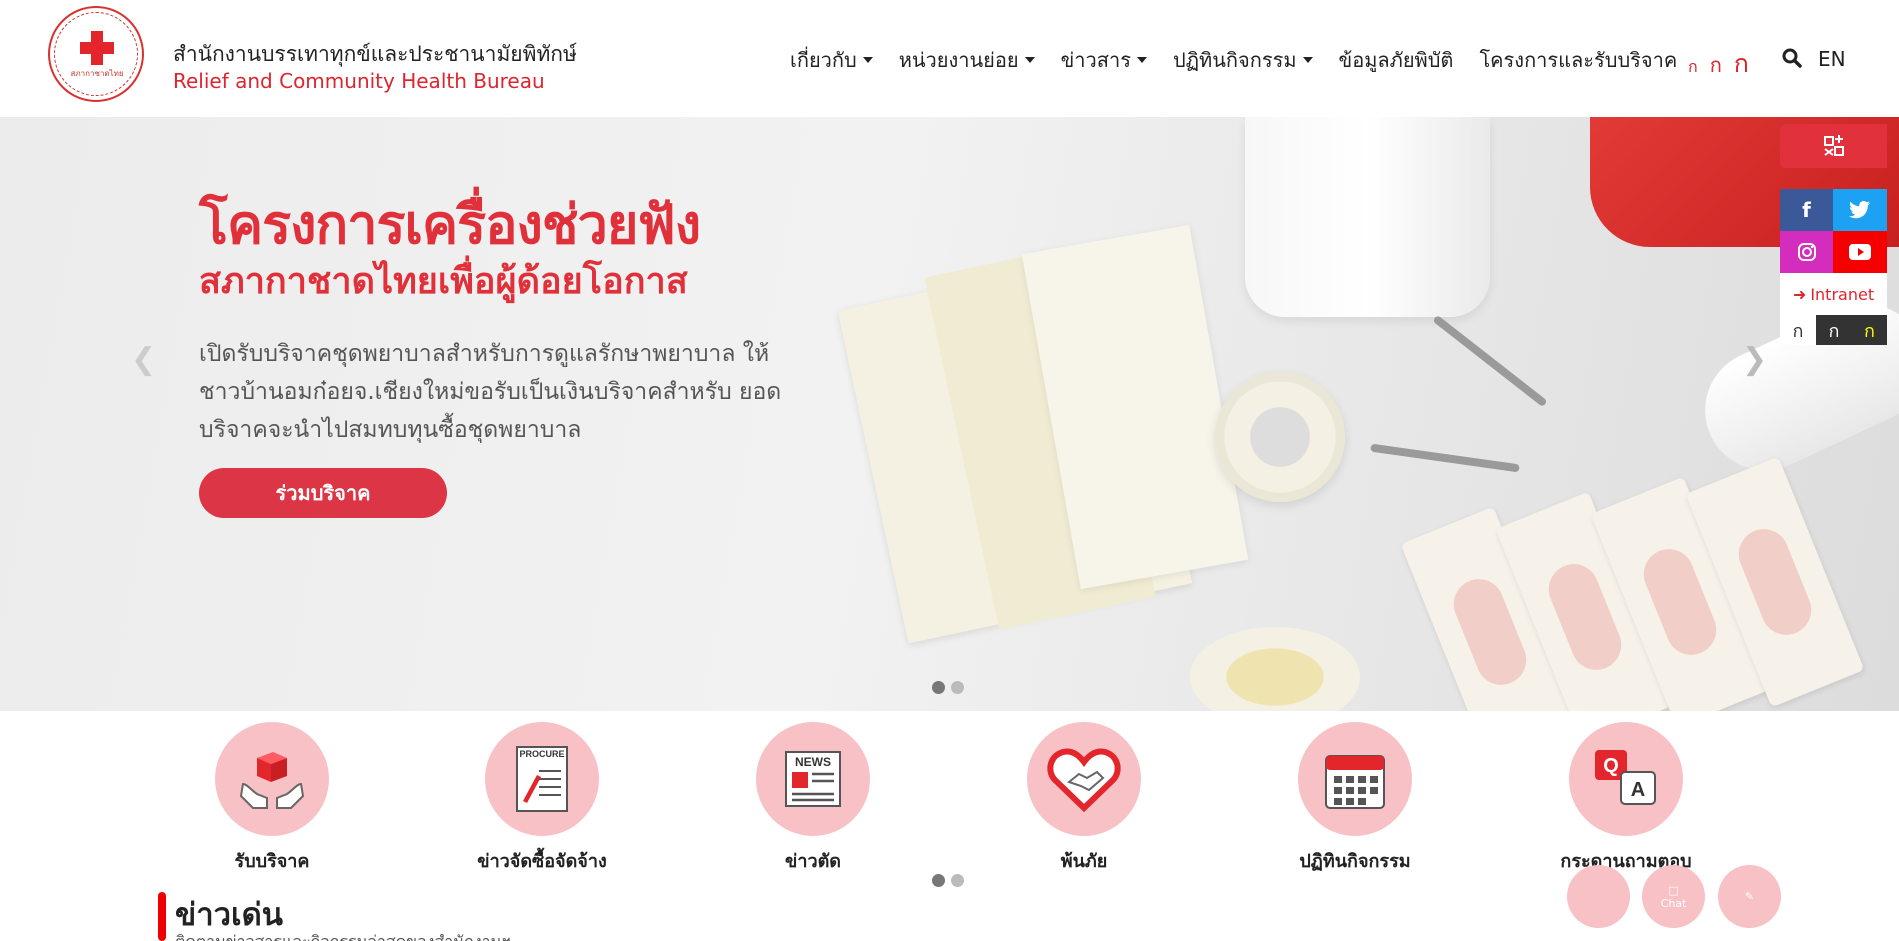 This screenshot has height=941, width=1899. I want to click on org-name-th: สำนักงานบรรเทาทุกข์และประชานามัยพิทักษ์, so click(375, 54).